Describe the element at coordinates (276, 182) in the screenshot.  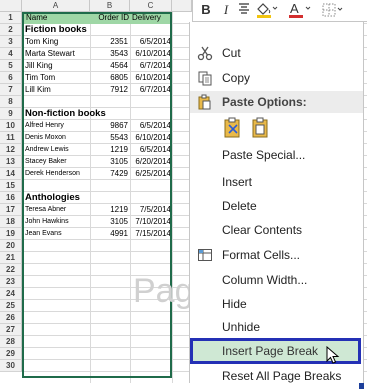
I see `menu-item-insert: Insert` at that location.